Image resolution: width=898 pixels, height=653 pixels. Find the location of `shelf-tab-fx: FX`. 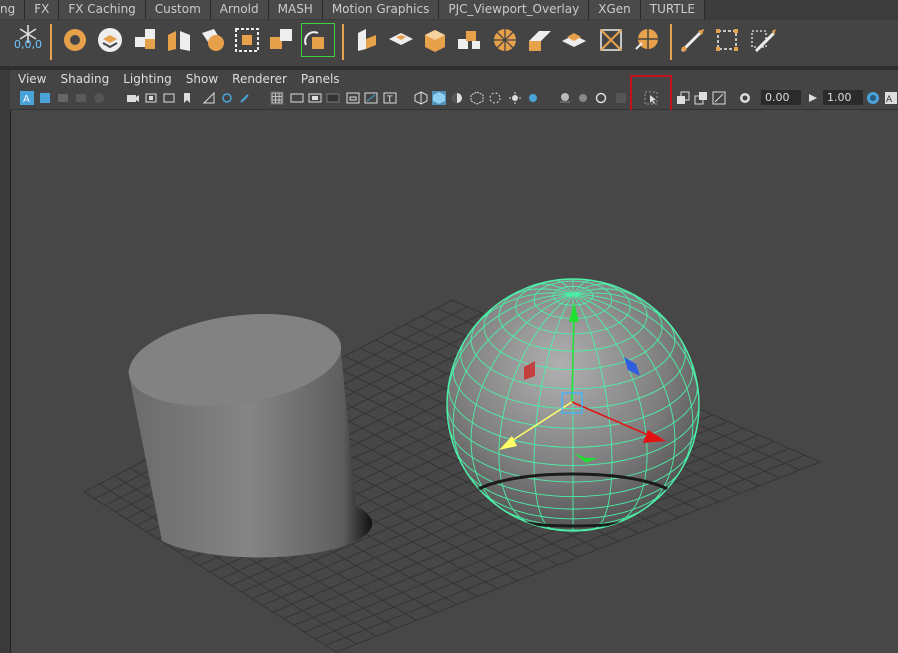

shelf-tab-fx: FX is located at coordinates (42, 9).